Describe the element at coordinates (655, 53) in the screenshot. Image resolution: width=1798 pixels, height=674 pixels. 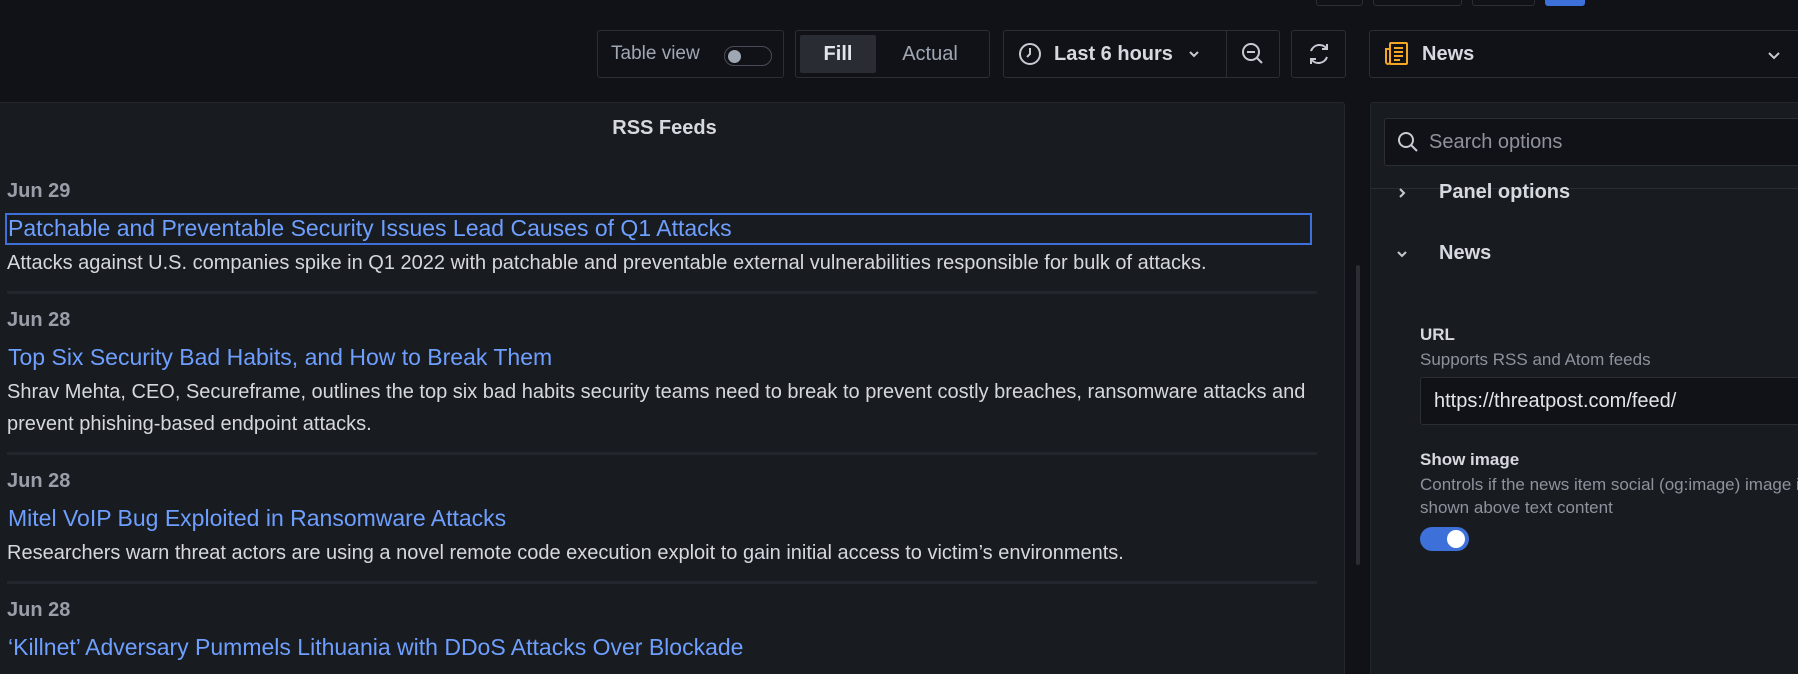
I see `table-view-label: Table view` at that location.